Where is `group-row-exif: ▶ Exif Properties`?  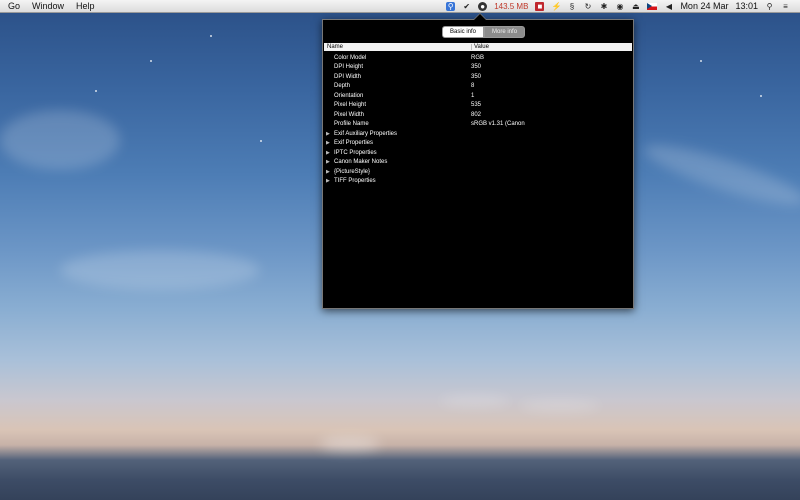
group-row-exif: ▶ Exif Properties is located at coordinates (478, 144).